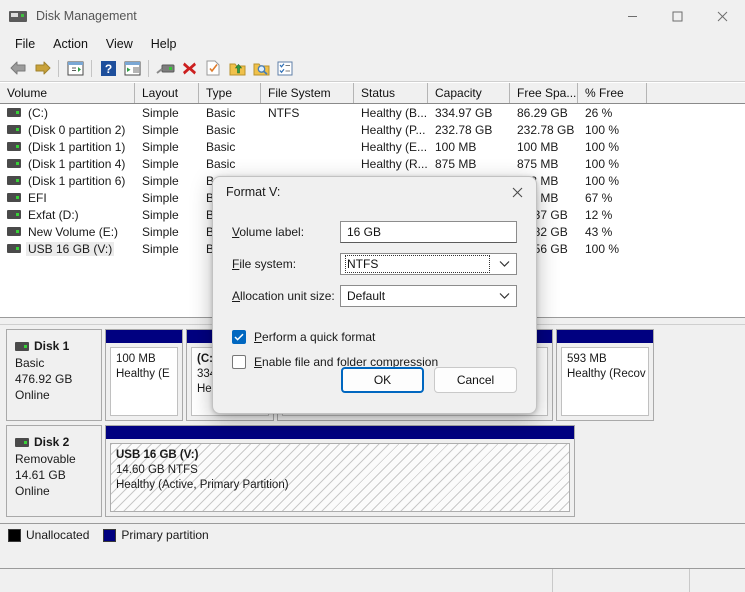 Image resolution: width=745 pixels, height=592 pixels. I want to click on cell-volume-label: (Disk 1 partition 4), so click(77, 163).